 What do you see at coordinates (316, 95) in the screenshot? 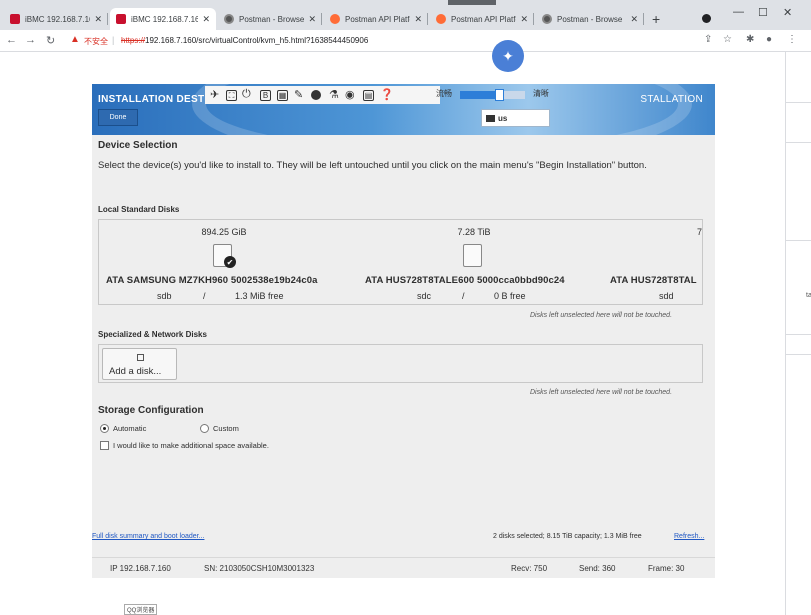
I see `record-icon` at bounding box center [316, 95].